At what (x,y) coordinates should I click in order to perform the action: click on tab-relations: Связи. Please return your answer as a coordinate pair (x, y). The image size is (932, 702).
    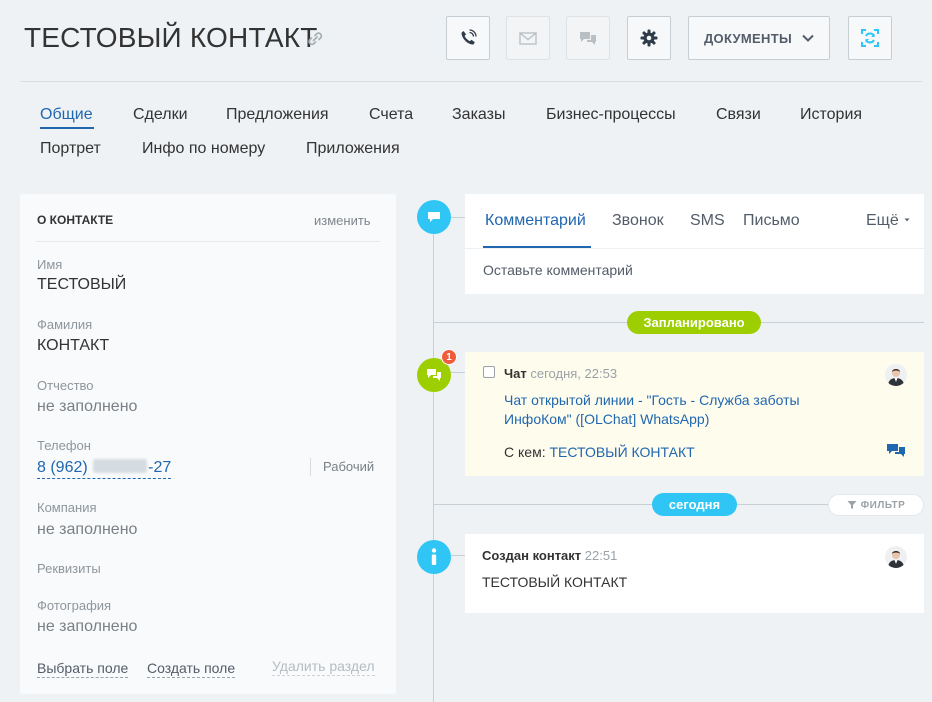
    Looking at the image, I should click on (738, 115).